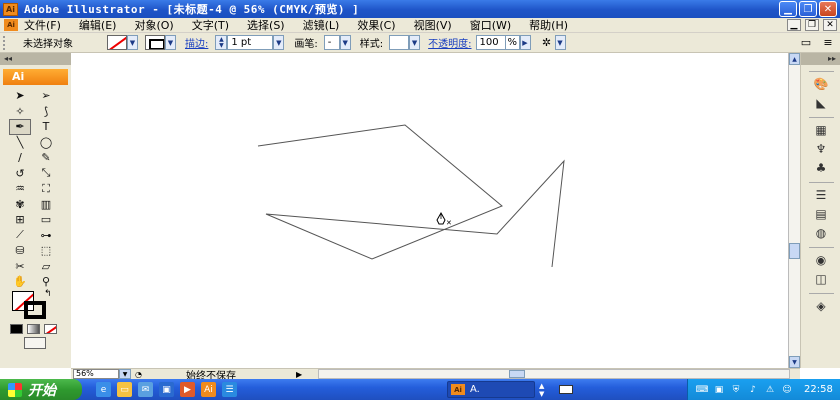  What do you see at coordinates (321, 25) in the screenshot?
I see `menu-filter: 滤镜(L)` at bounding box center [321, 25].